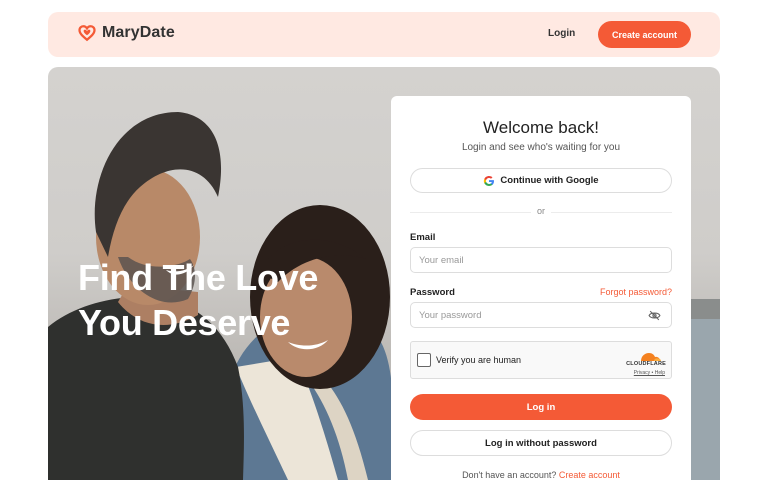 The image size is (768, 480). Describe the element at coordinates (651, 357) in the screenshot. I see `cloudflare-icon` at that location.